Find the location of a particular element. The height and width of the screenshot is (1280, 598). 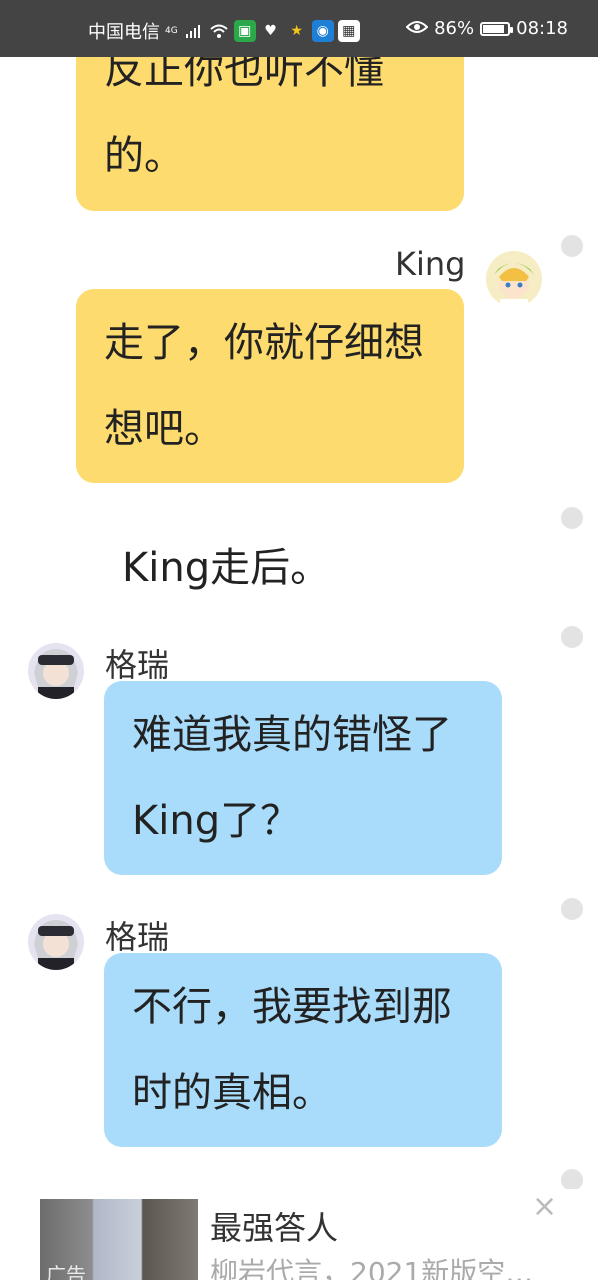

message-text-2: 走了，你就仔细想想吧。 is located at coordinates (264, 386).